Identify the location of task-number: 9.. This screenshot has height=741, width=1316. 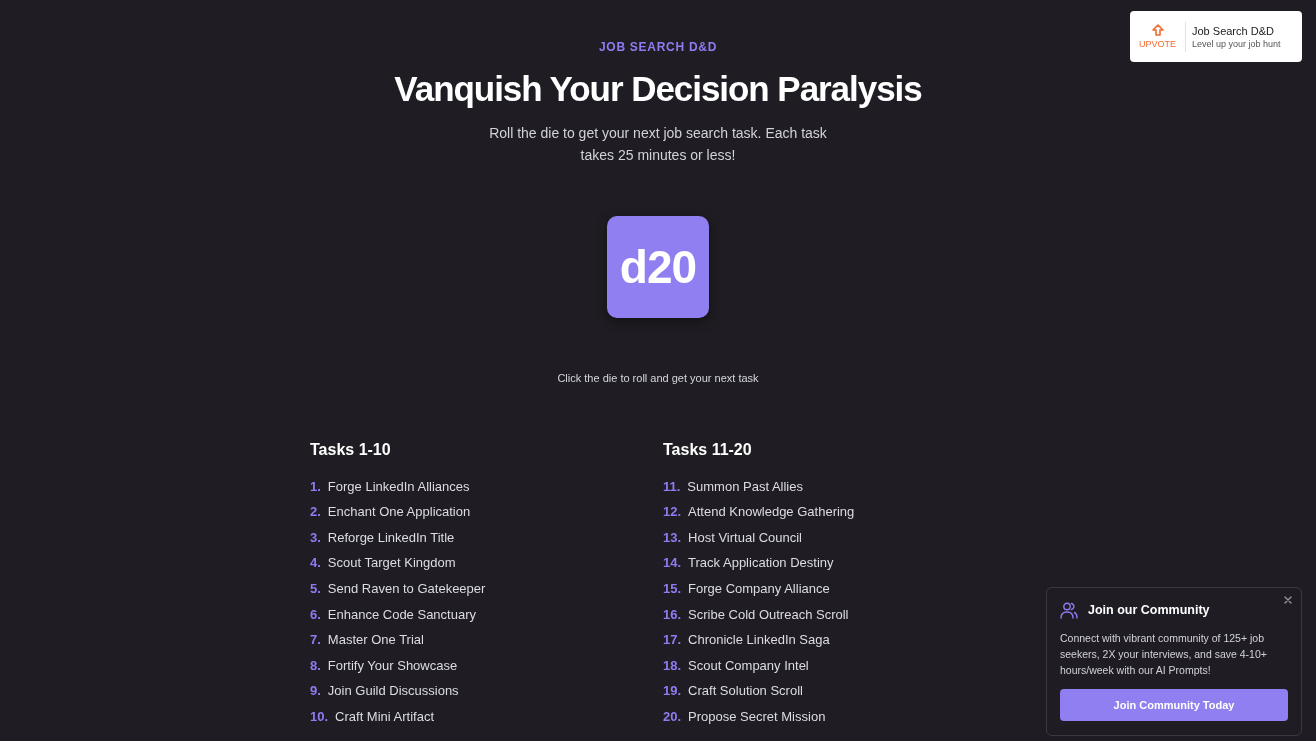
(315, 691).